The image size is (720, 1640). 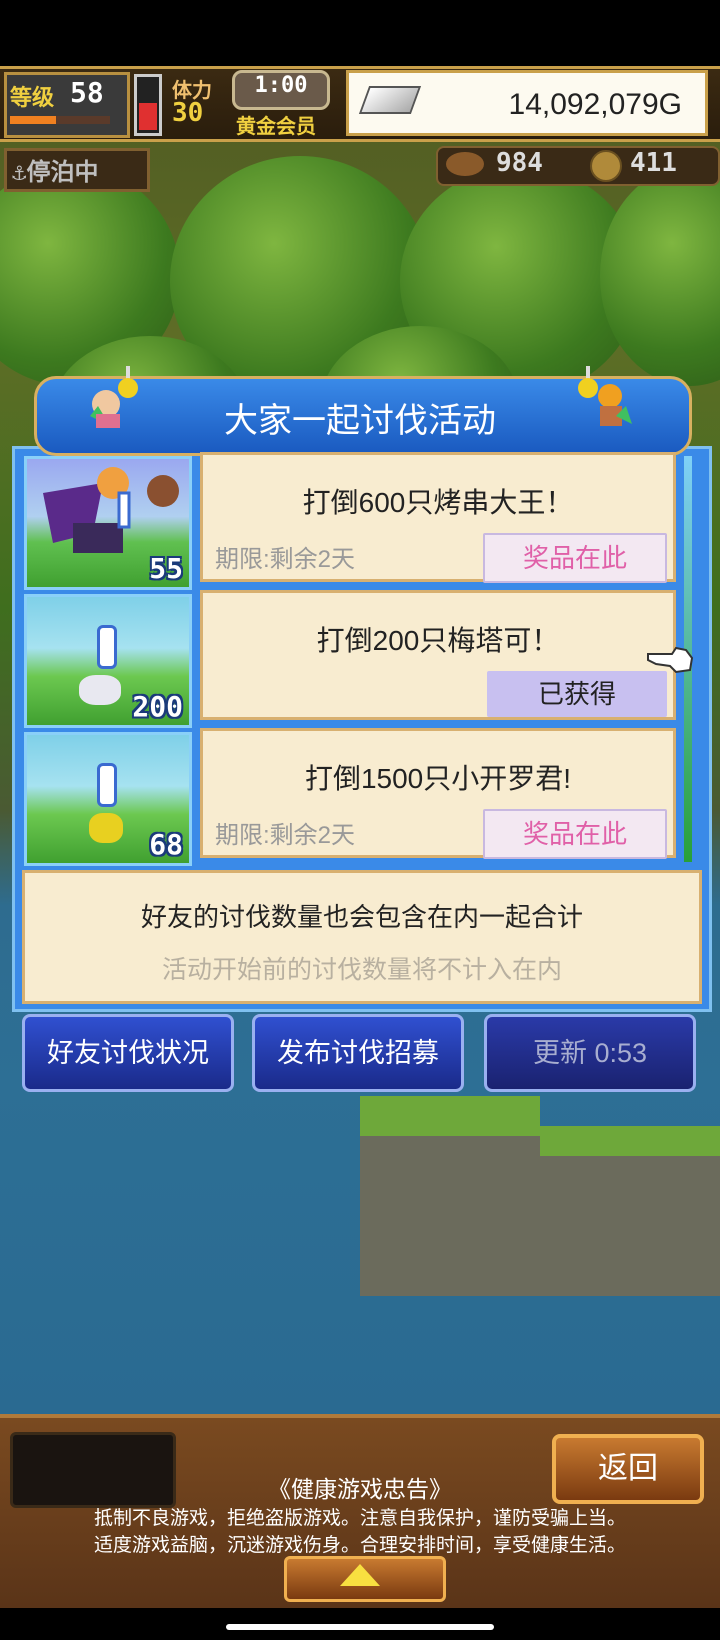 I want to click on stamina-gauge-fill, so click(x=148, y=116).